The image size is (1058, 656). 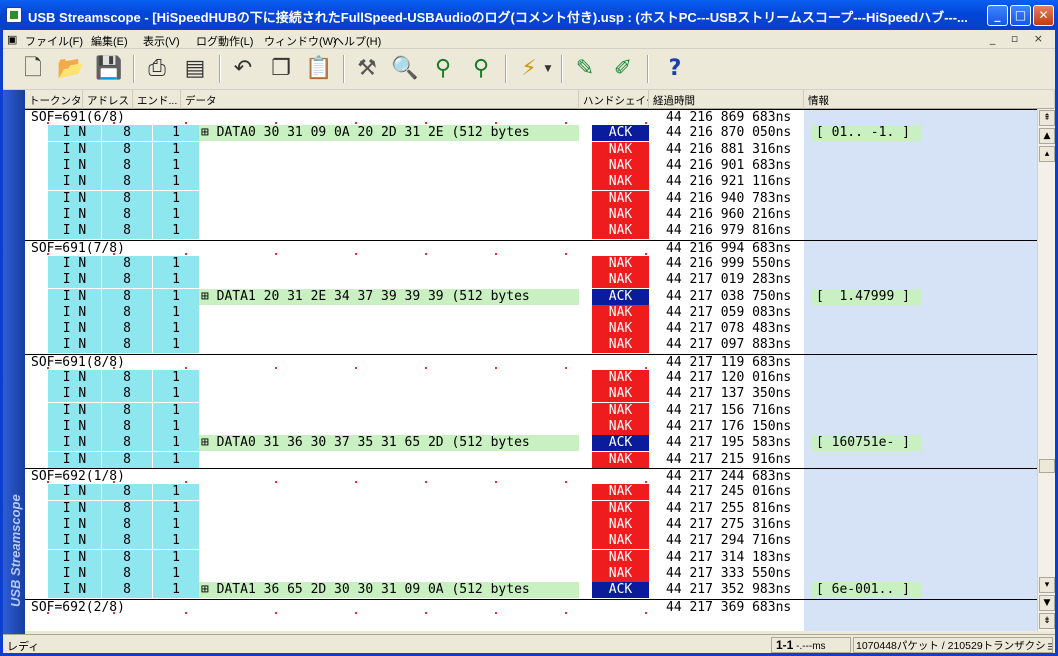 I want to click on col-elapsed-time: 経過時間, so click(x=726, y=99).